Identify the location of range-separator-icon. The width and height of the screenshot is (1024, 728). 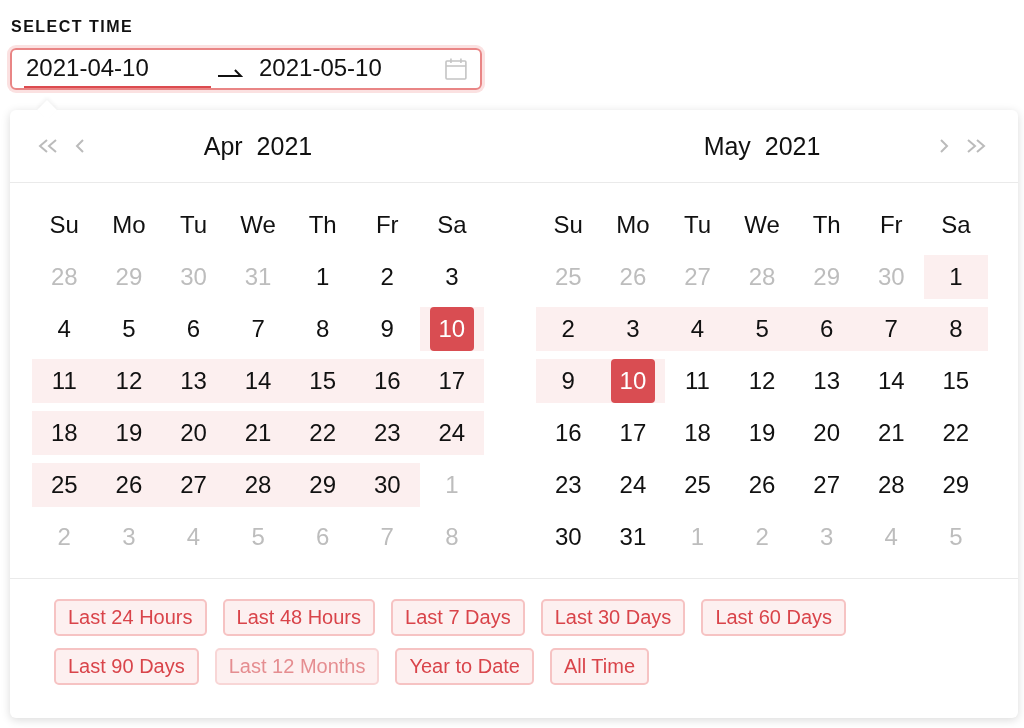
(230, 72).